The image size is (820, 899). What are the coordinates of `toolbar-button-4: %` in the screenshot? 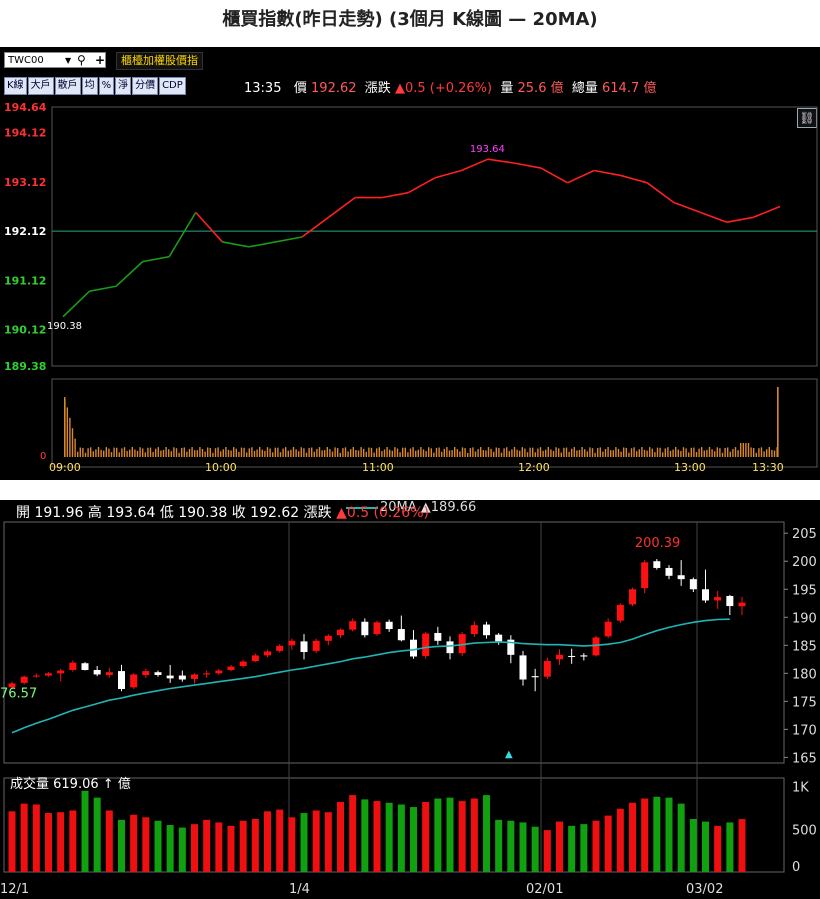 It's located at (106, 86).